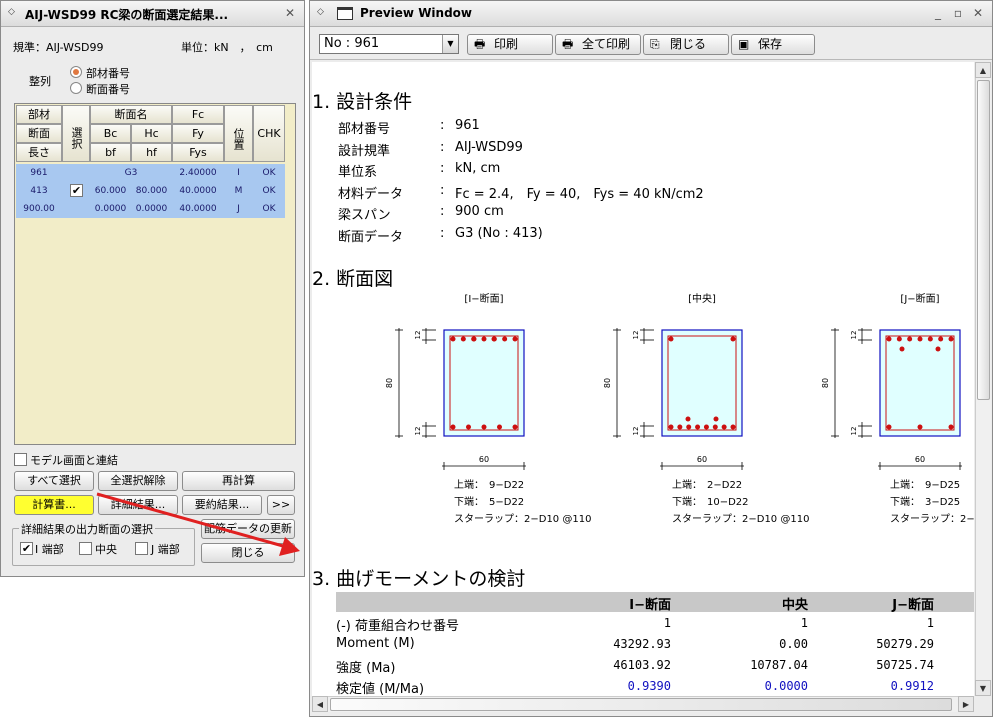 This screenshot has height=717, width=993. What do you see at coordinates (238, 191) in the screenshot?
I see `row-position: M` at bounding box center [238, 191].